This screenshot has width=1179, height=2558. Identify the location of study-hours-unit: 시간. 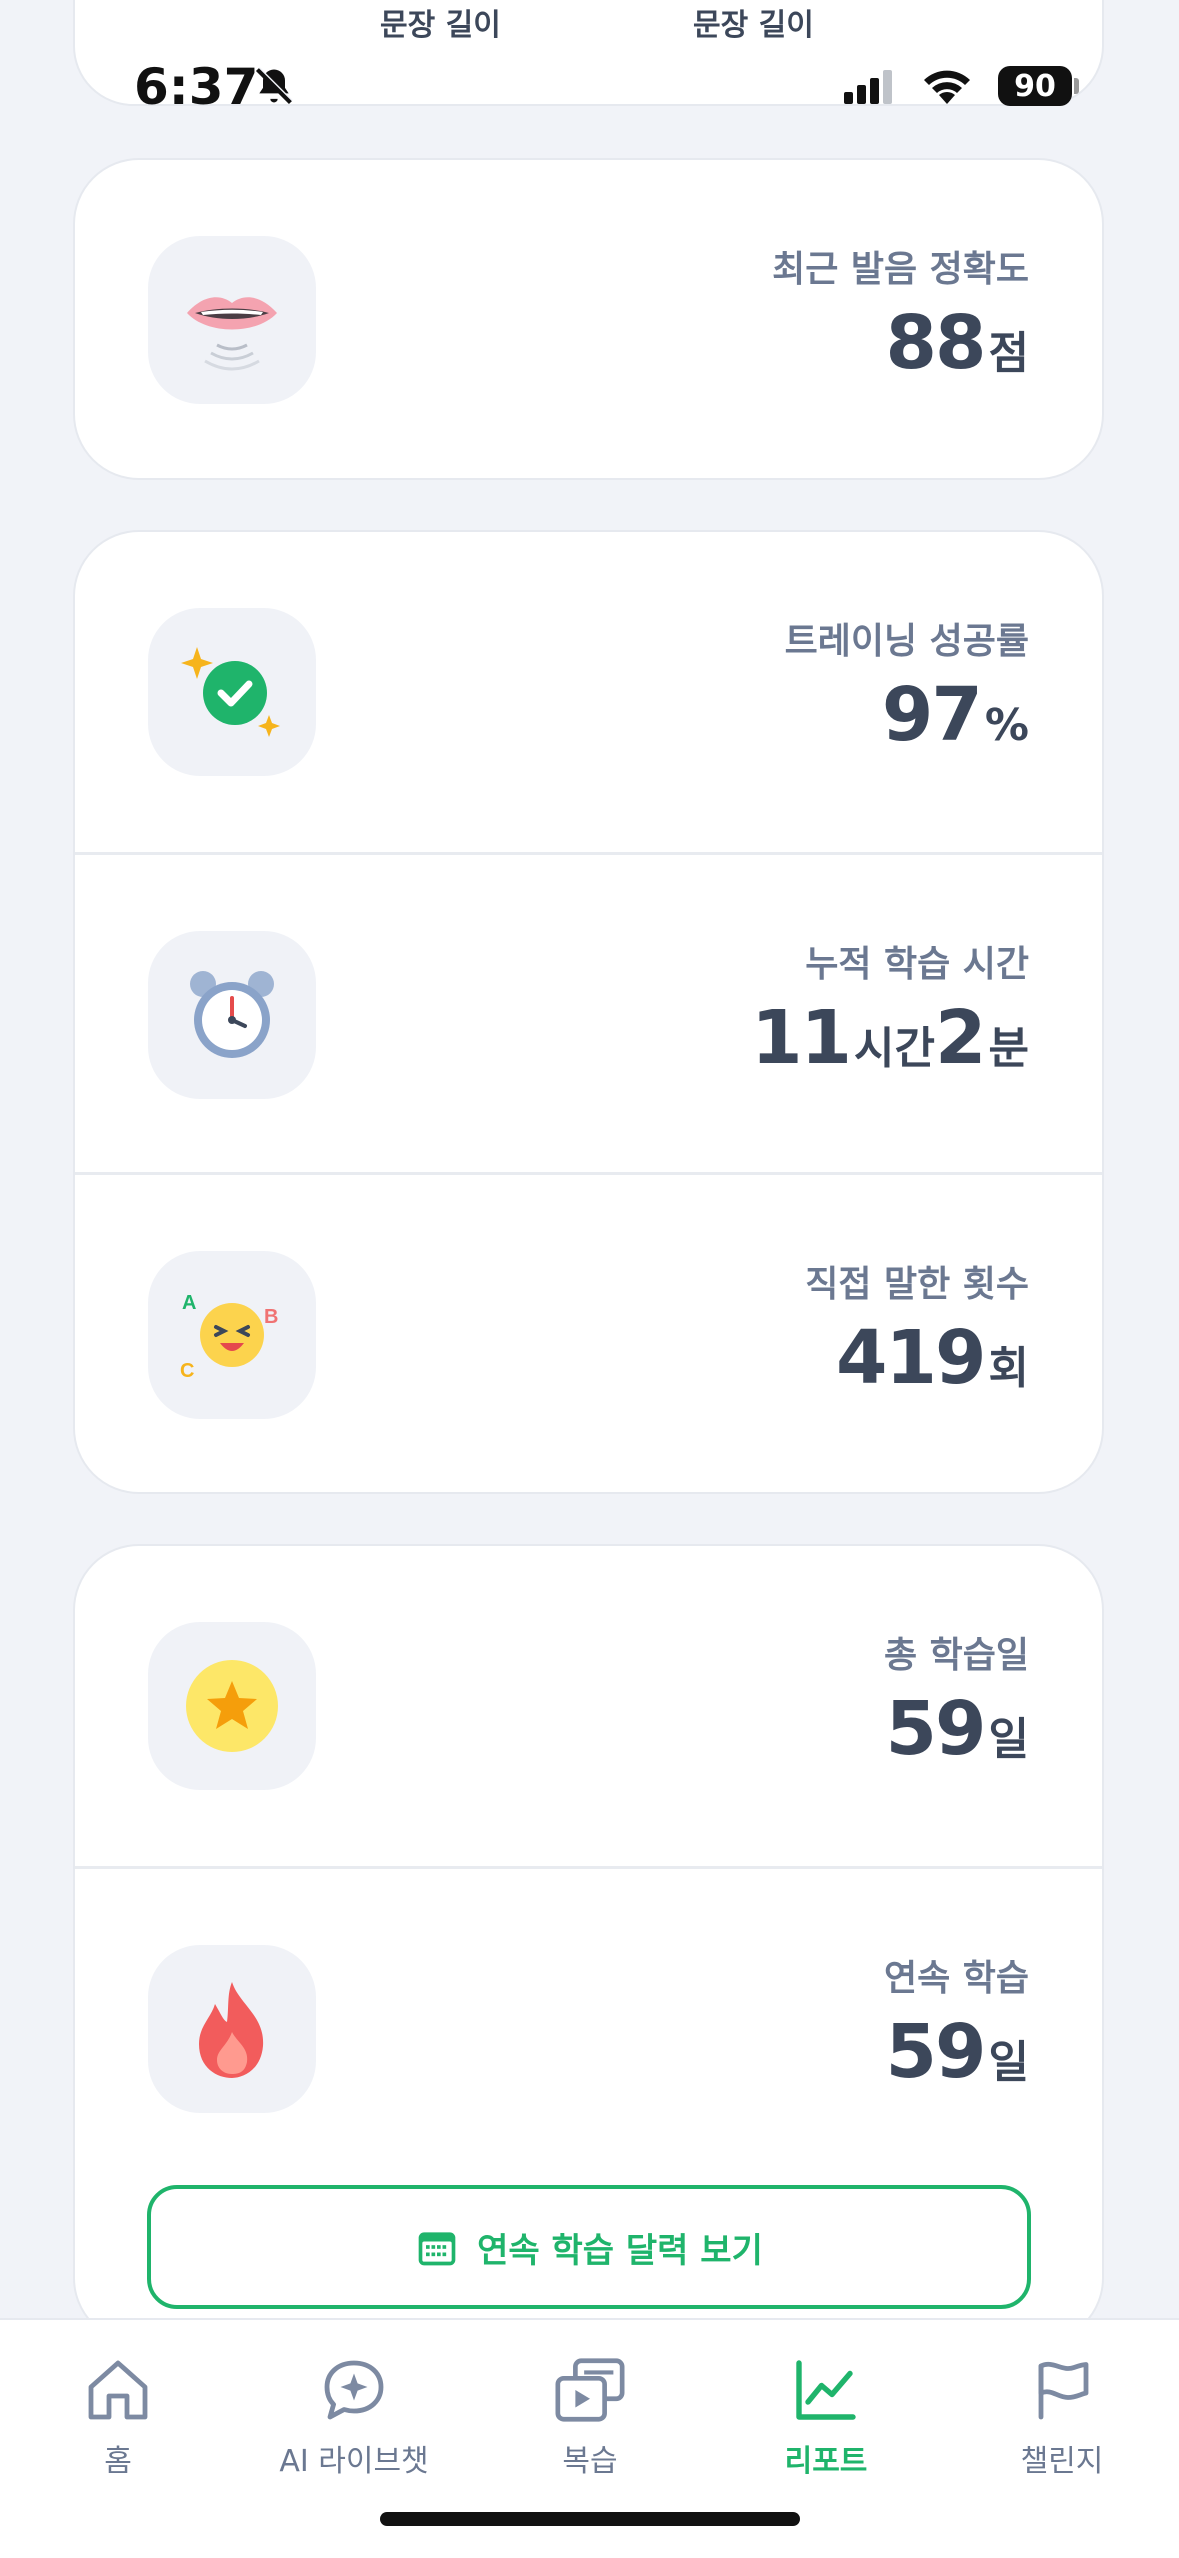
(895, 1048).